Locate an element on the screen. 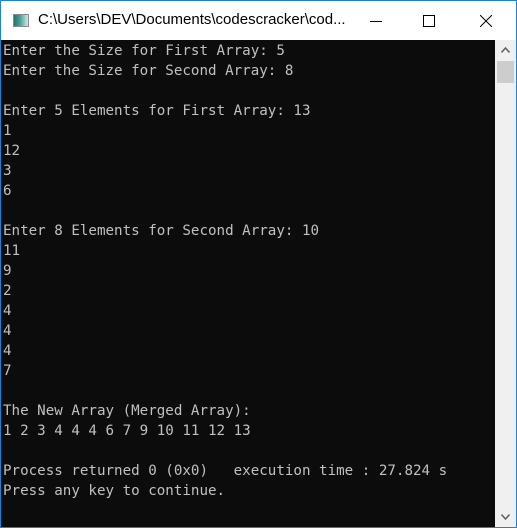  console-line: 2 is located at coordinates (7, 291).